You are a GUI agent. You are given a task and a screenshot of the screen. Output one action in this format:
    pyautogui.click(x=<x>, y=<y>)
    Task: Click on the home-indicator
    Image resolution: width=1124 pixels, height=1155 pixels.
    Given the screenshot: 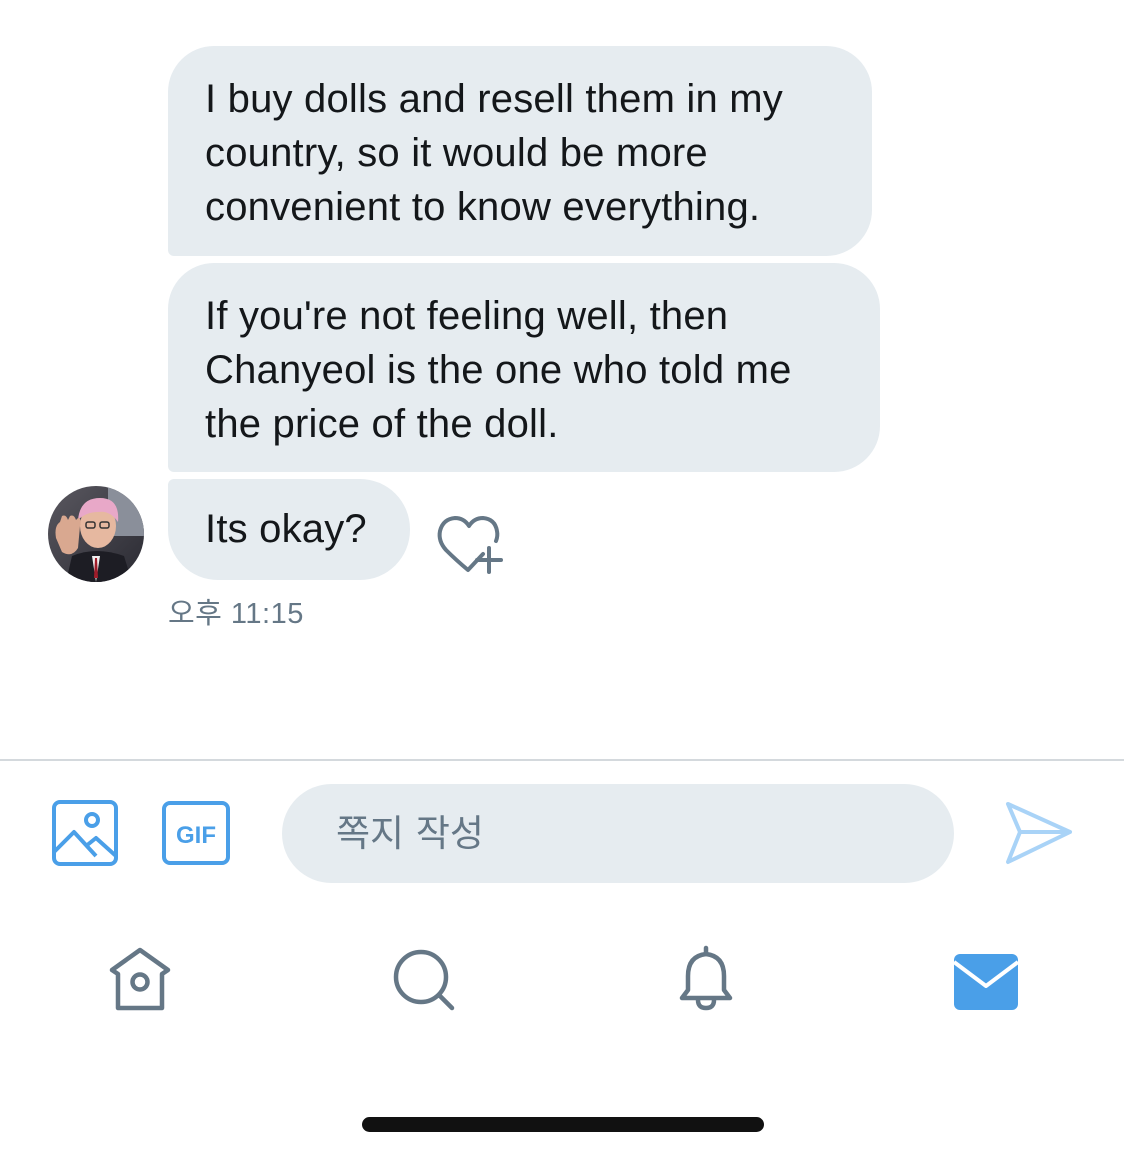 What is the action you would take?
    pyautogui.click(x=563, y=1124)
    